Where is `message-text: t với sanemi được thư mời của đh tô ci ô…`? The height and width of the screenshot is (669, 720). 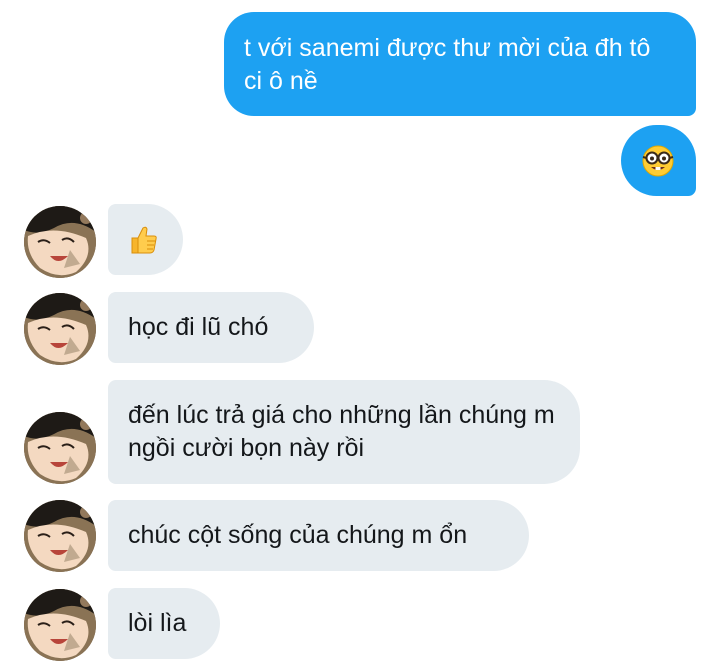 message-text: t với sanemi được thư mời của đh tô ci ô… is located at coordinates (447, 64).